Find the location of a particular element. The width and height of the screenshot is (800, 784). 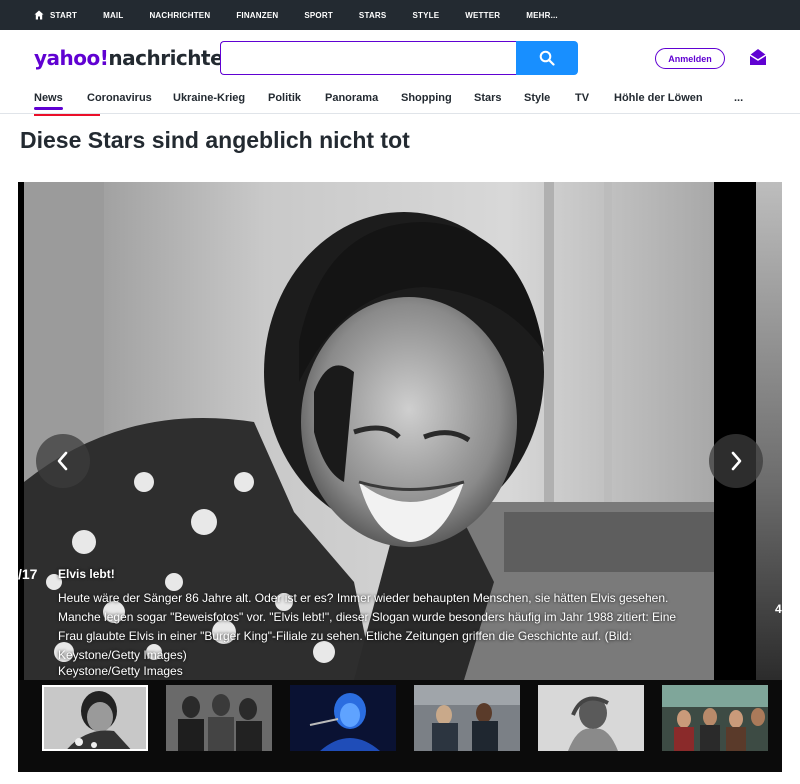

logo-yahoo: yahoo! is located at coordinates (71, 58).